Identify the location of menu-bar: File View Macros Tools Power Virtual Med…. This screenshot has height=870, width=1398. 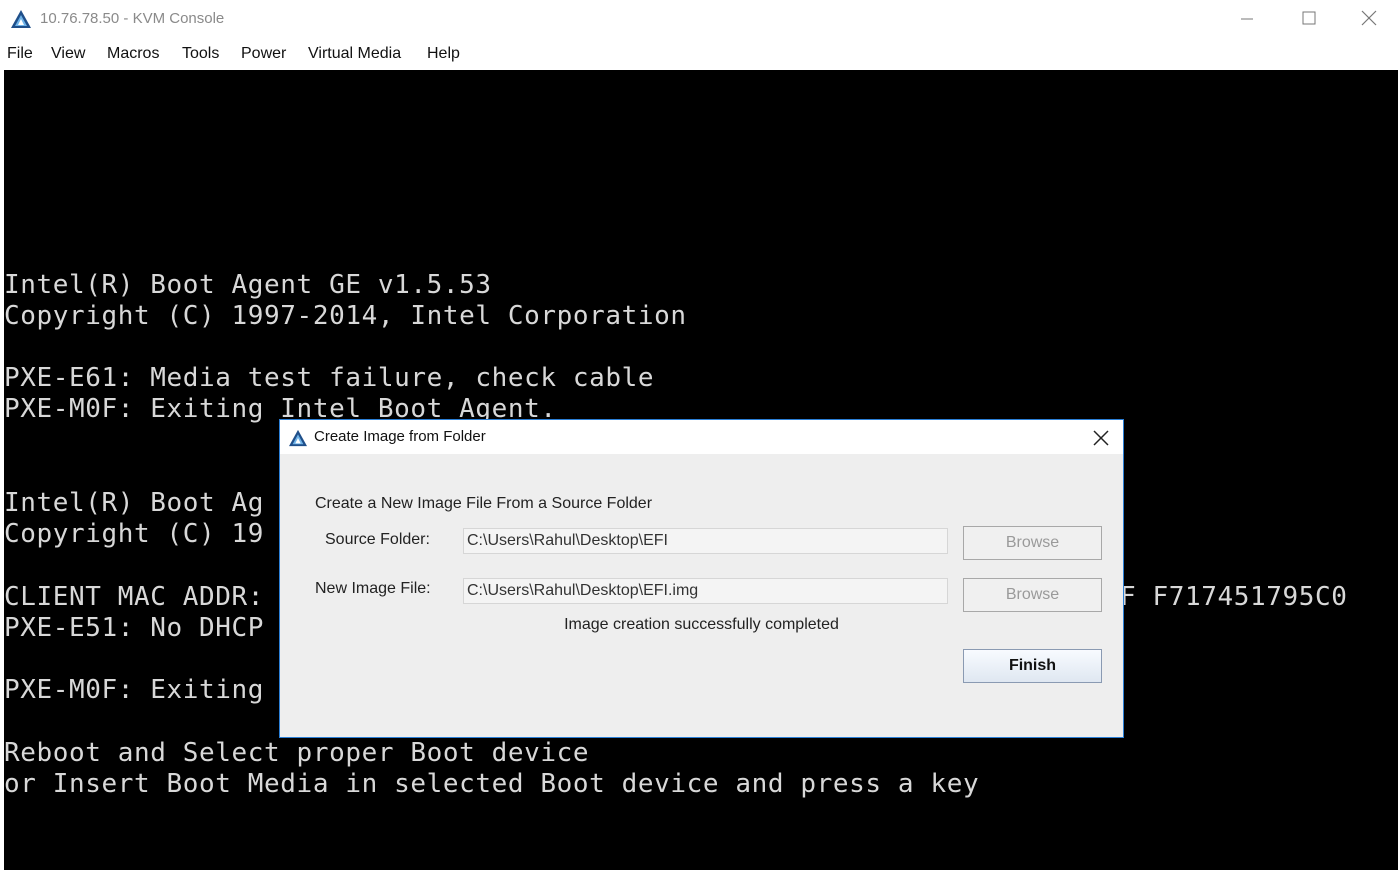
(699, 54).